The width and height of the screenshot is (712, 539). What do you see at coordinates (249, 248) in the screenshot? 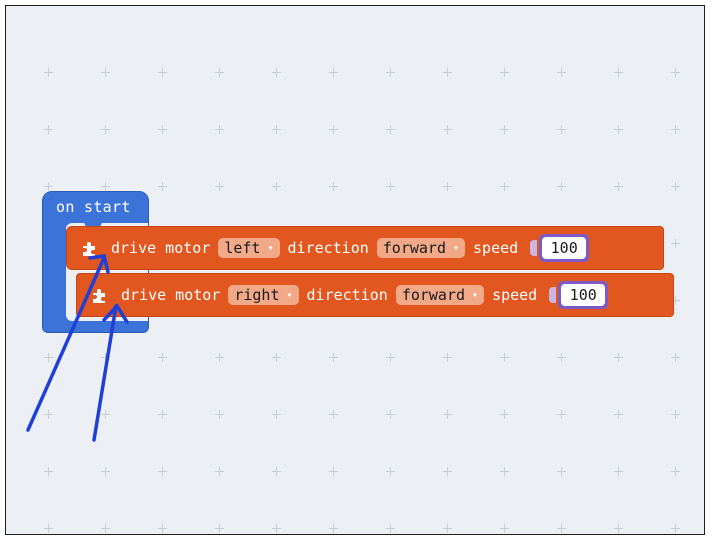
I see `motor-dropdown: left ▾` at bounding box center [249, 248].